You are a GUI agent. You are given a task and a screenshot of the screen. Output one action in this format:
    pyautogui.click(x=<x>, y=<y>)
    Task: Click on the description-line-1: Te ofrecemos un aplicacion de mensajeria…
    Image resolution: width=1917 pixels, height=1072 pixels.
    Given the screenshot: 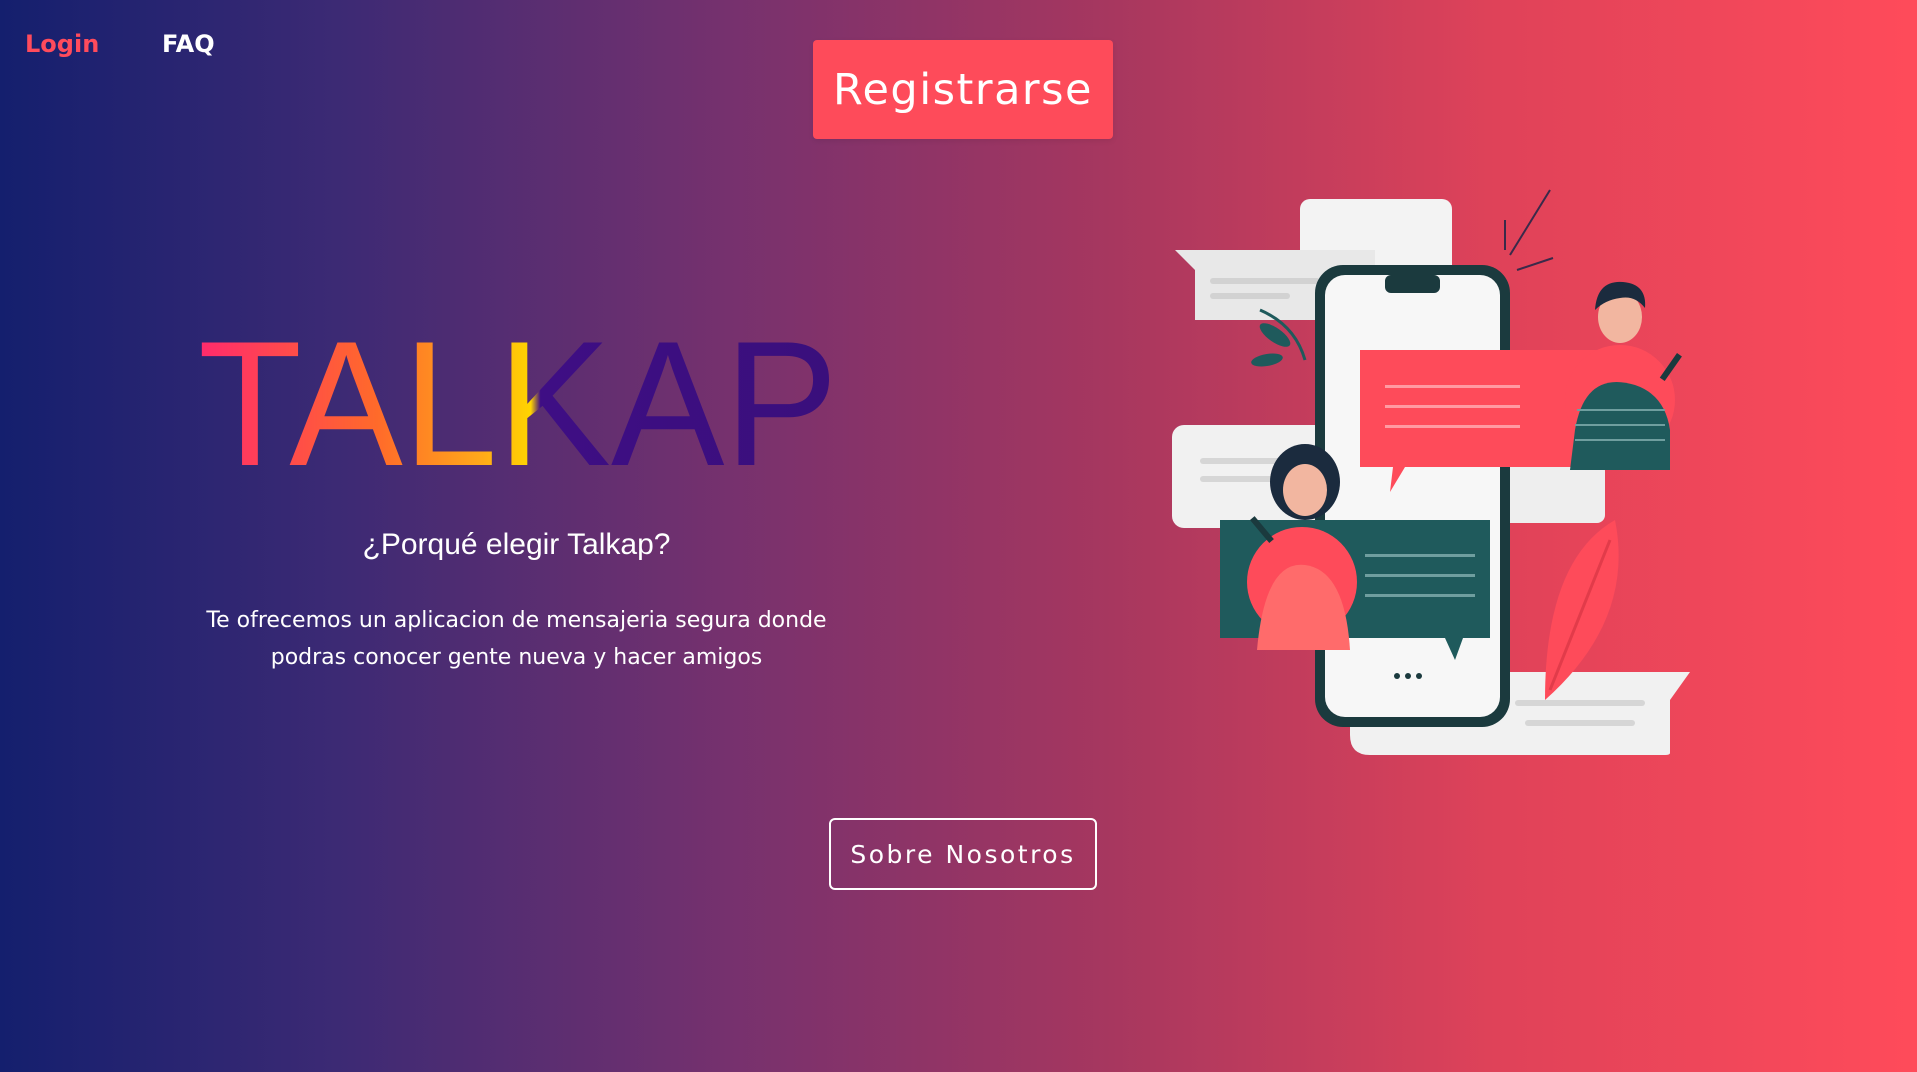 What is the action you would take?
    pyautogui.click(x=516, y=620)
    